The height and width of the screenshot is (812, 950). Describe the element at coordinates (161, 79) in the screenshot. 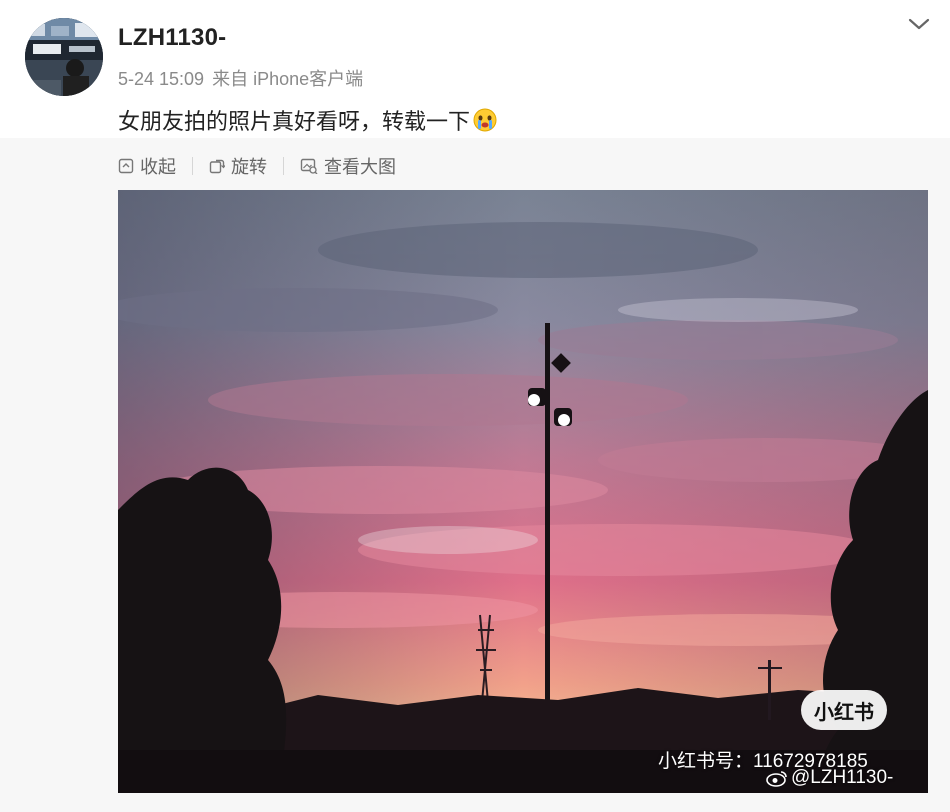

I see `post-date: 5-24 15:09` at that location.